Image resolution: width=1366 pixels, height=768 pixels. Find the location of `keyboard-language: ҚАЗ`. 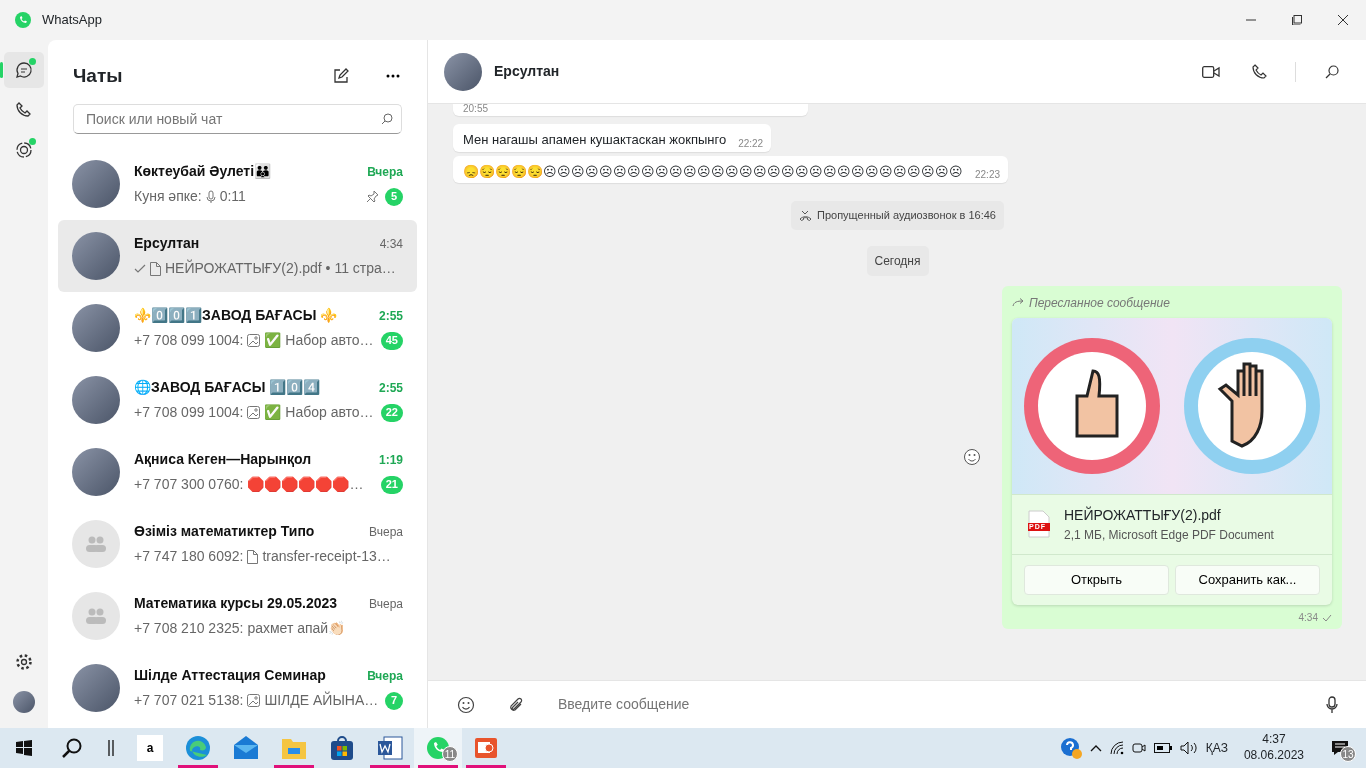

keyboard-language: ҚАЗ is located at coordinates (1216, 748).